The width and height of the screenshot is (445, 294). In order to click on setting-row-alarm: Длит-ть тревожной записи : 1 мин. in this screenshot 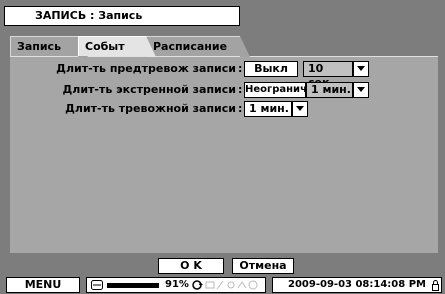, I will do `click(224, 109)`.